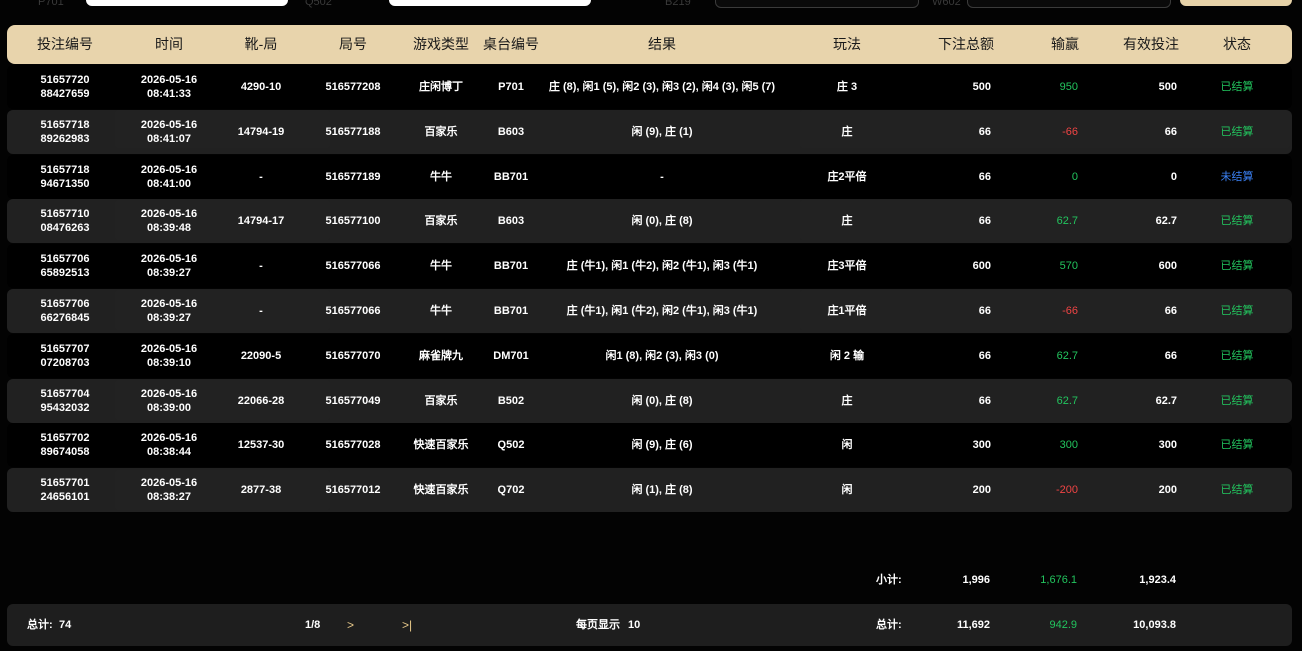 Image resolution: width=1302 pixels, height=651 pixels. What do you see at coordinates (847, 400) in the screenshot?
I see `play-cell: 庄` at bounding box center [847, 400].